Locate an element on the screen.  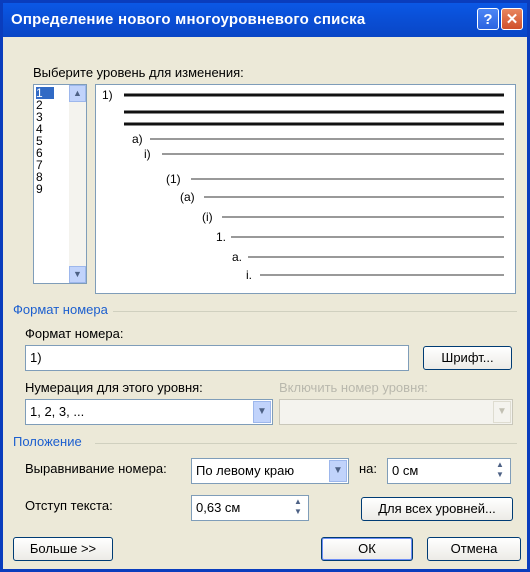
preview-label-4: (1) is located at coordinates (173, 179).